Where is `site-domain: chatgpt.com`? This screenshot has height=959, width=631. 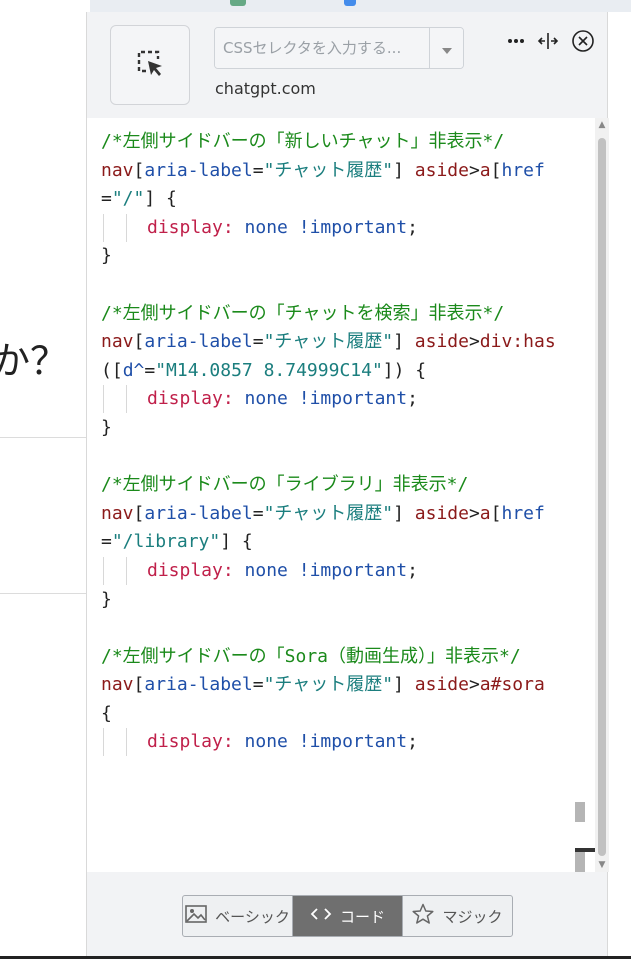 site-domain: chatgpt.com is located at coordinates (265, 88).